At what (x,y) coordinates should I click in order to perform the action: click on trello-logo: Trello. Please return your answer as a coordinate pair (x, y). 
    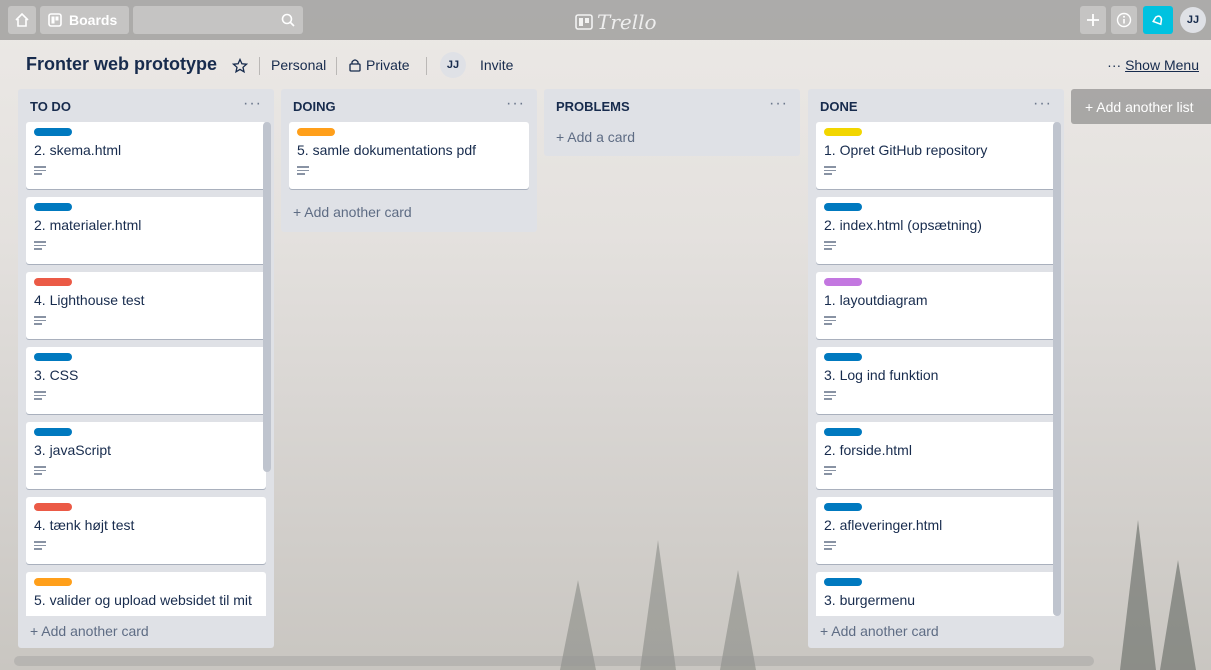
    Looking at the image, I should click on (616, 22).